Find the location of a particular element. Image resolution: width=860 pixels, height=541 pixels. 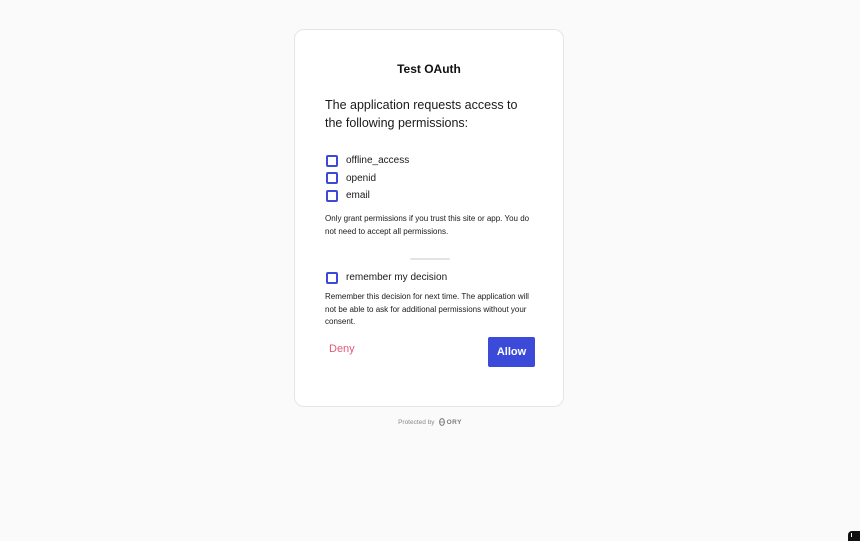

permission-list: offline_access openid email is located at coordinates (367, 178).